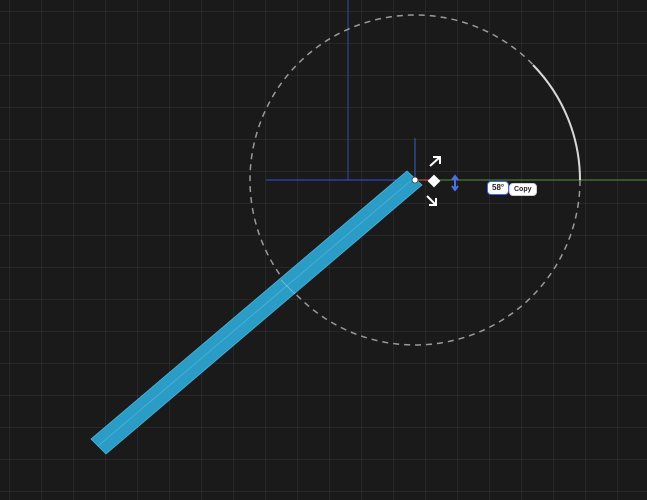  I want to click on arrow-down-right-icon, so click(431, 200).